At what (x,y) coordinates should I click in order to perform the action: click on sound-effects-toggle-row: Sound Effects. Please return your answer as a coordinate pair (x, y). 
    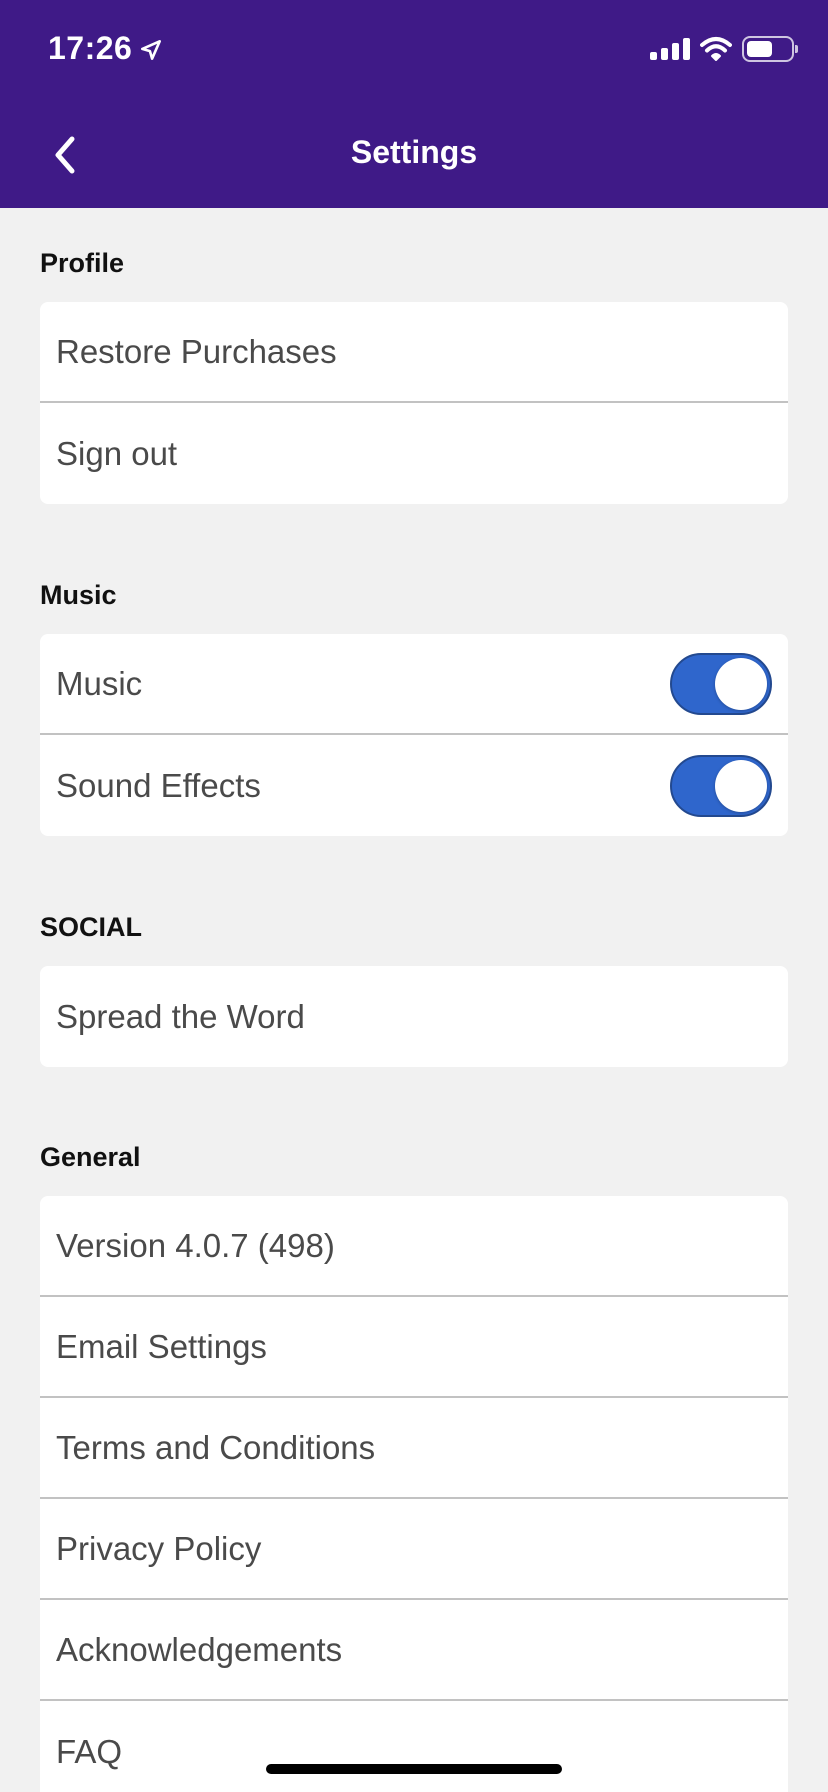
    Looking at the image, I should click on (414, 785).